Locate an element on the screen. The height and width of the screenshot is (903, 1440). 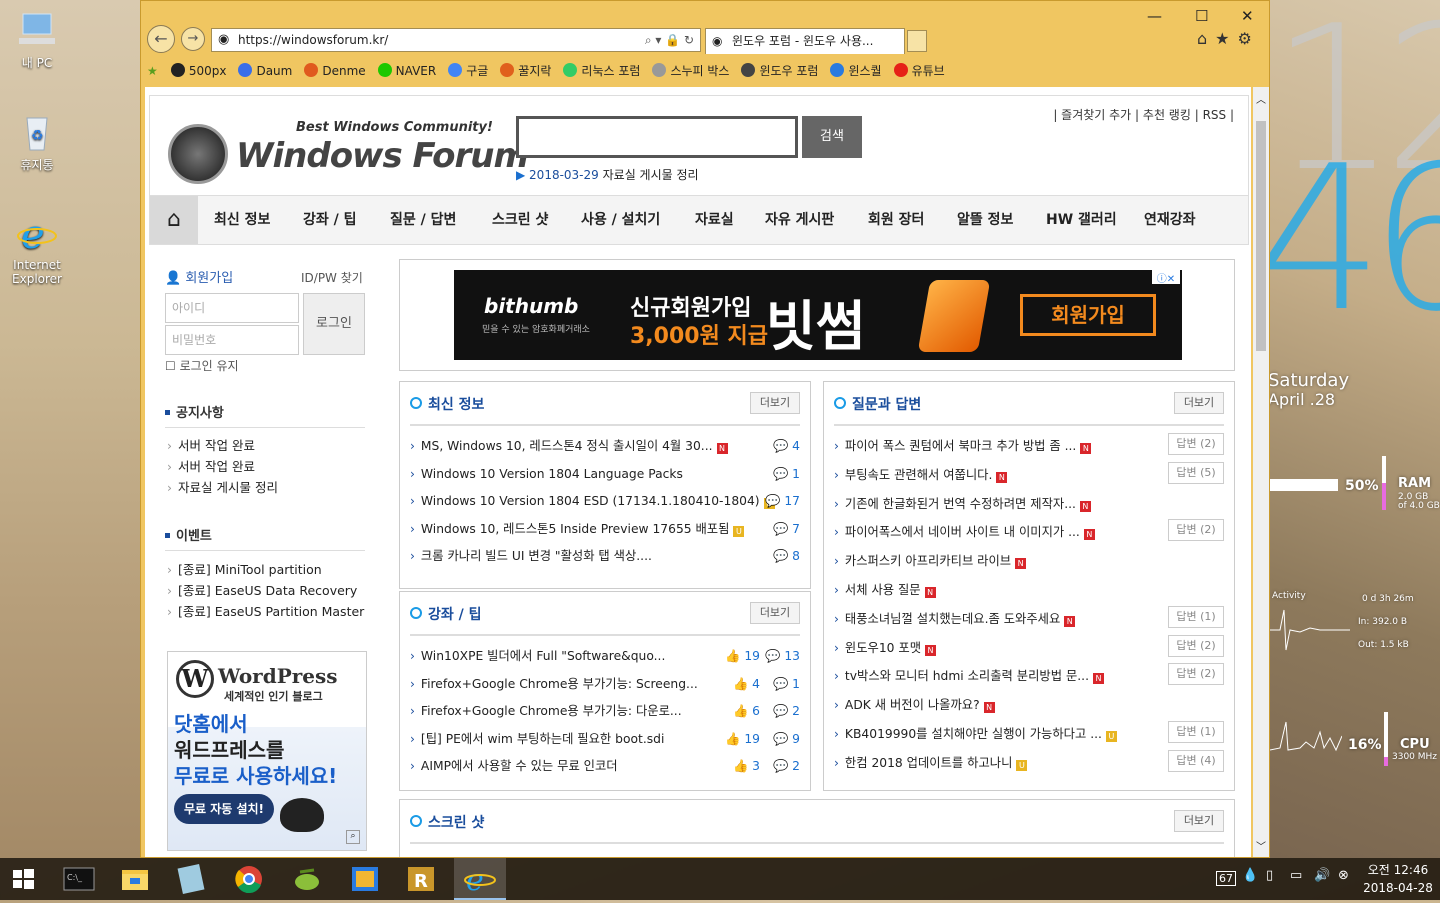
qa-row: 부팅속도 관련해서 여쭙니다.N 답변 (5) is located at coordinates (1029, 473).